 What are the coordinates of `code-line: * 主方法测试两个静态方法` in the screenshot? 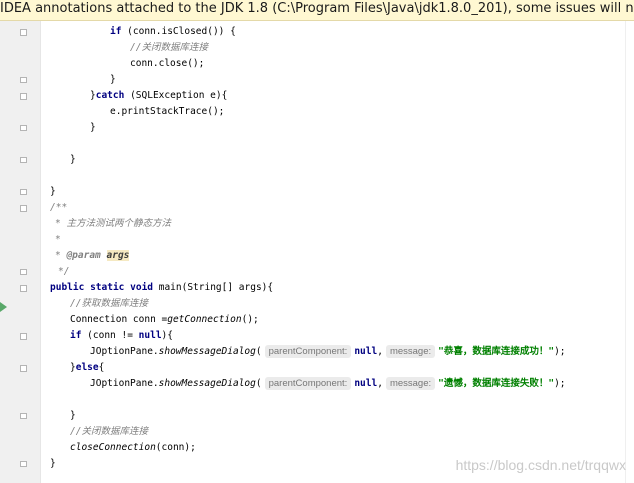 It's located at (113, 223).